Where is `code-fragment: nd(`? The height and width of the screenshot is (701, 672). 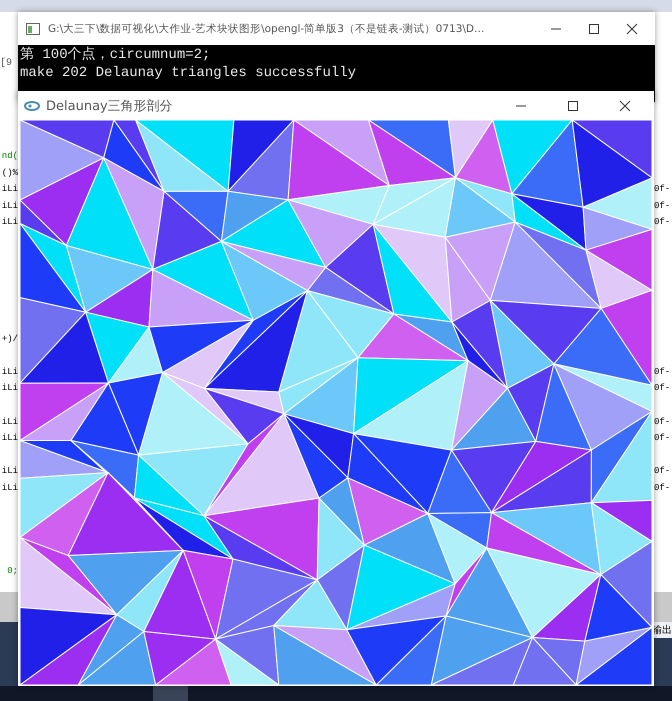 code-fragment: nd( is located at coordinates (10, 156).